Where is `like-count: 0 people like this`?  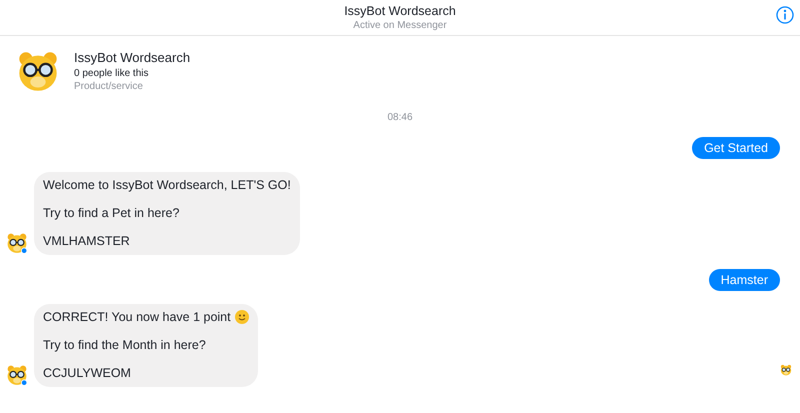 like-count: 0 people like this is located at coordinates (112, 73).